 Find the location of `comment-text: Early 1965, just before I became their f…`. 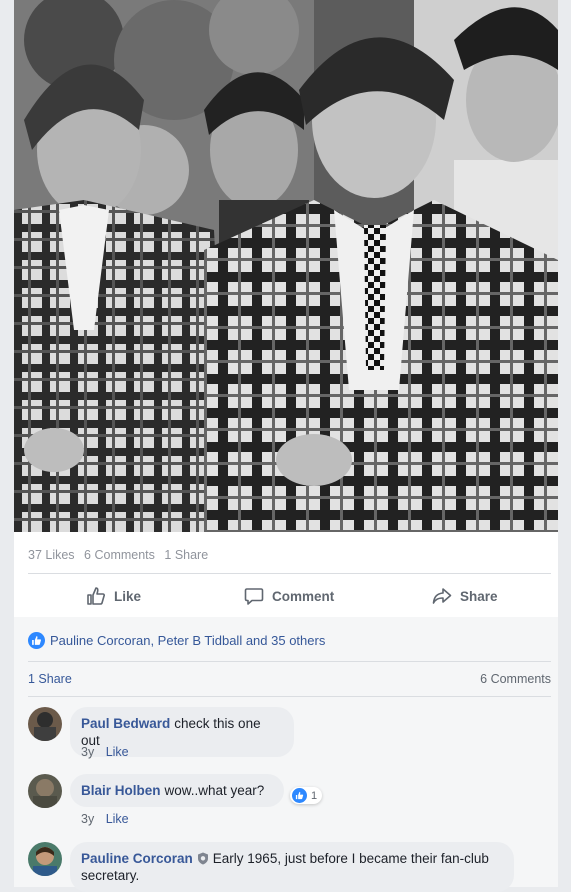

comment-text: Early 1965, just before I became their f… is located at coordinates (350, 858).